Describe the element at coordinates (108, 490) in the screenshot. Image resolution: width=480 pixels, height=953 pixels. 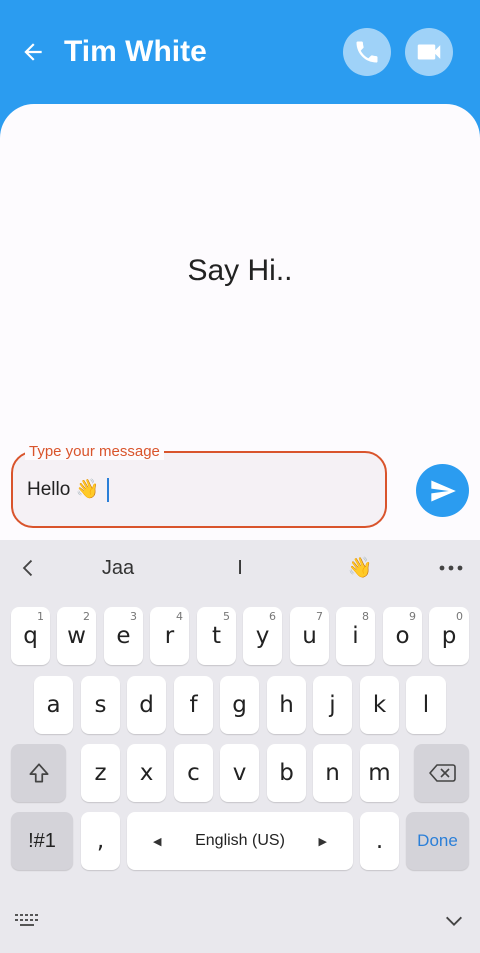
I see `text-cursor` at that location.